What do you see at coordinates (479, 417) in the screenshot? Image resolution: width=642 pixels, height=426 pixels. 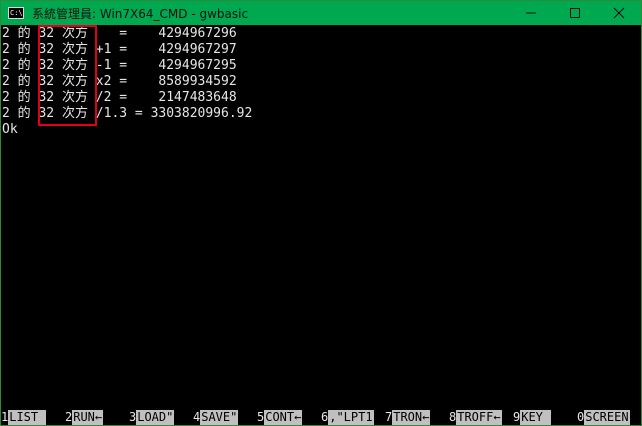 I see `fkey-label: TROFF←` at bounding box center [479, 417].